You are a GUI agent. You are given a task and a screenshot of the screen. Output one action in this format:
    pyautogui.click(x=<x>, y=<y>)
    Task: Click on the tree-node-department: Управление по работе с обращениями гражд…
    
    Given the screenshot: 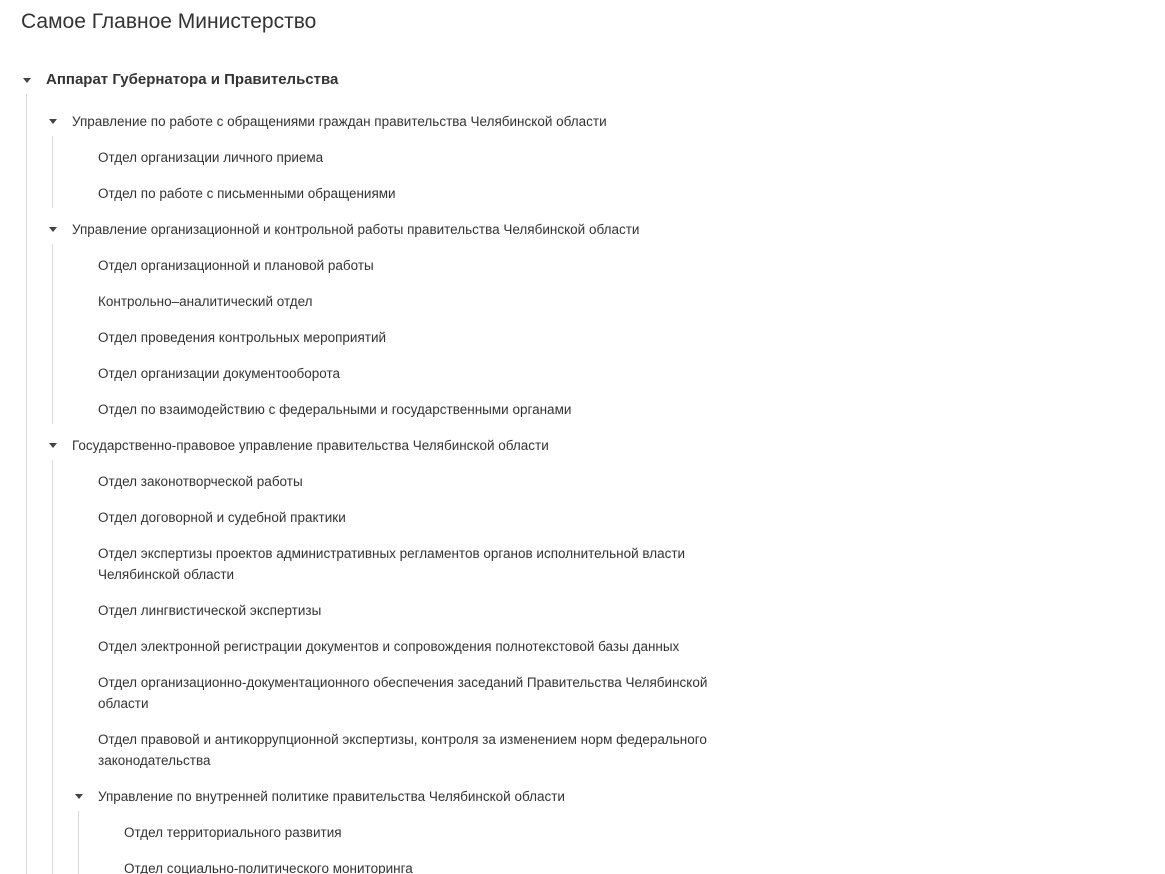 What is the action you would take?
    pyautogui.click(x=339, y=121)
    